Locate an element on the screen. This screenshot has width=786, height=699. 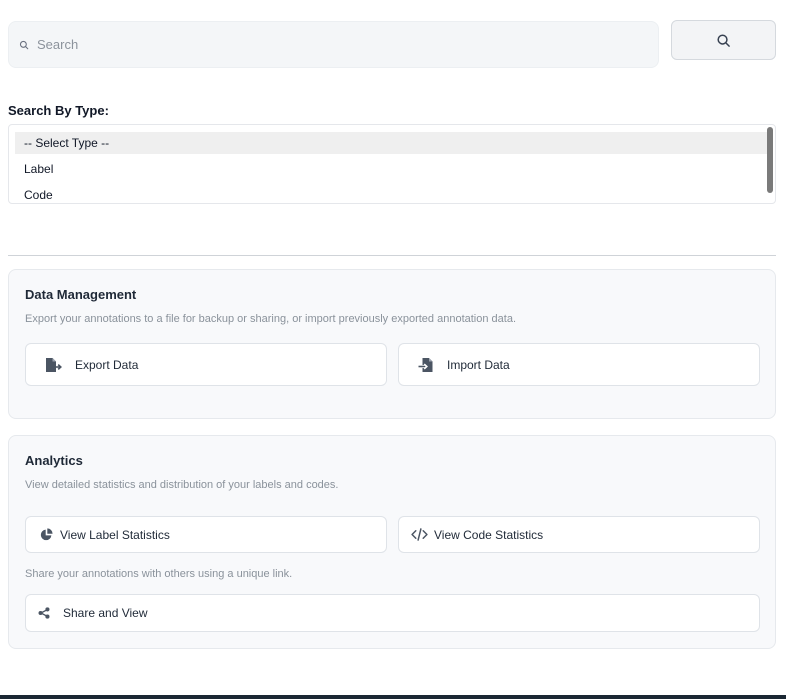
code-icon is located at coordinates (419, 534).